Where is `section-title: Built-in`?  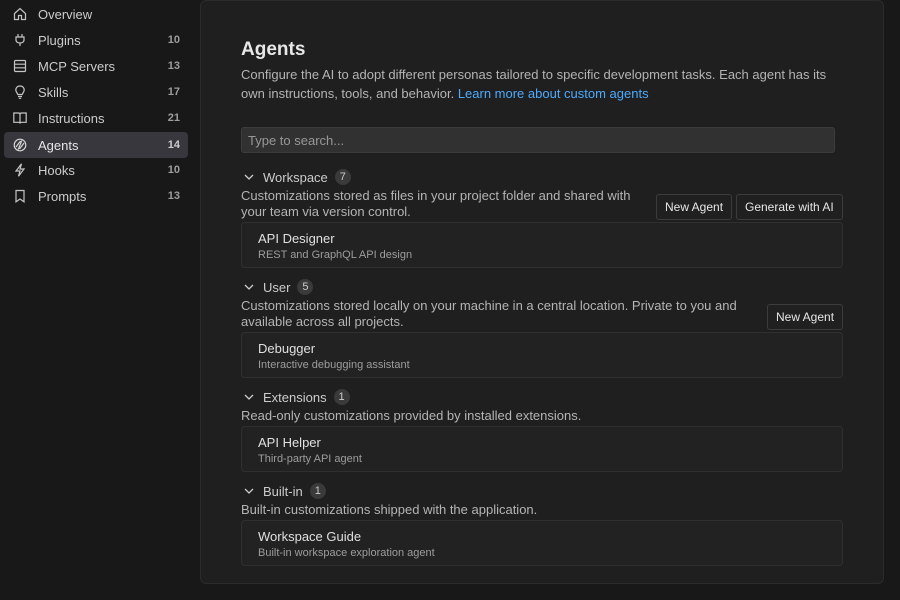
section-title: Built-in is located at coordinates (283, 491).